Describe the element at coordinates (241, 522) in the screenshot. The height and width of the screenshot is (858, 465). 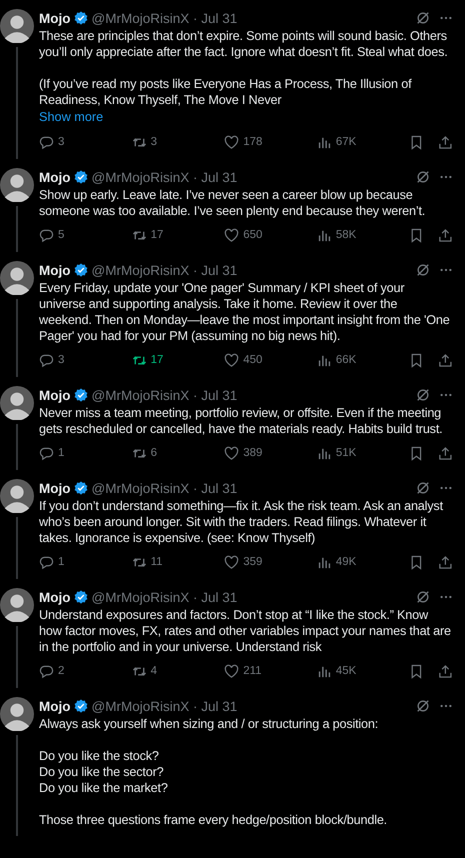
I see `post-text: If you don’t understand something—fix it. Ask the risk team. Ask an analyst who’s been around longer. Sit with the traders. Read filings. Whatever it takes. Ignorance is expensive. (see: Know Thyself)` at that location.